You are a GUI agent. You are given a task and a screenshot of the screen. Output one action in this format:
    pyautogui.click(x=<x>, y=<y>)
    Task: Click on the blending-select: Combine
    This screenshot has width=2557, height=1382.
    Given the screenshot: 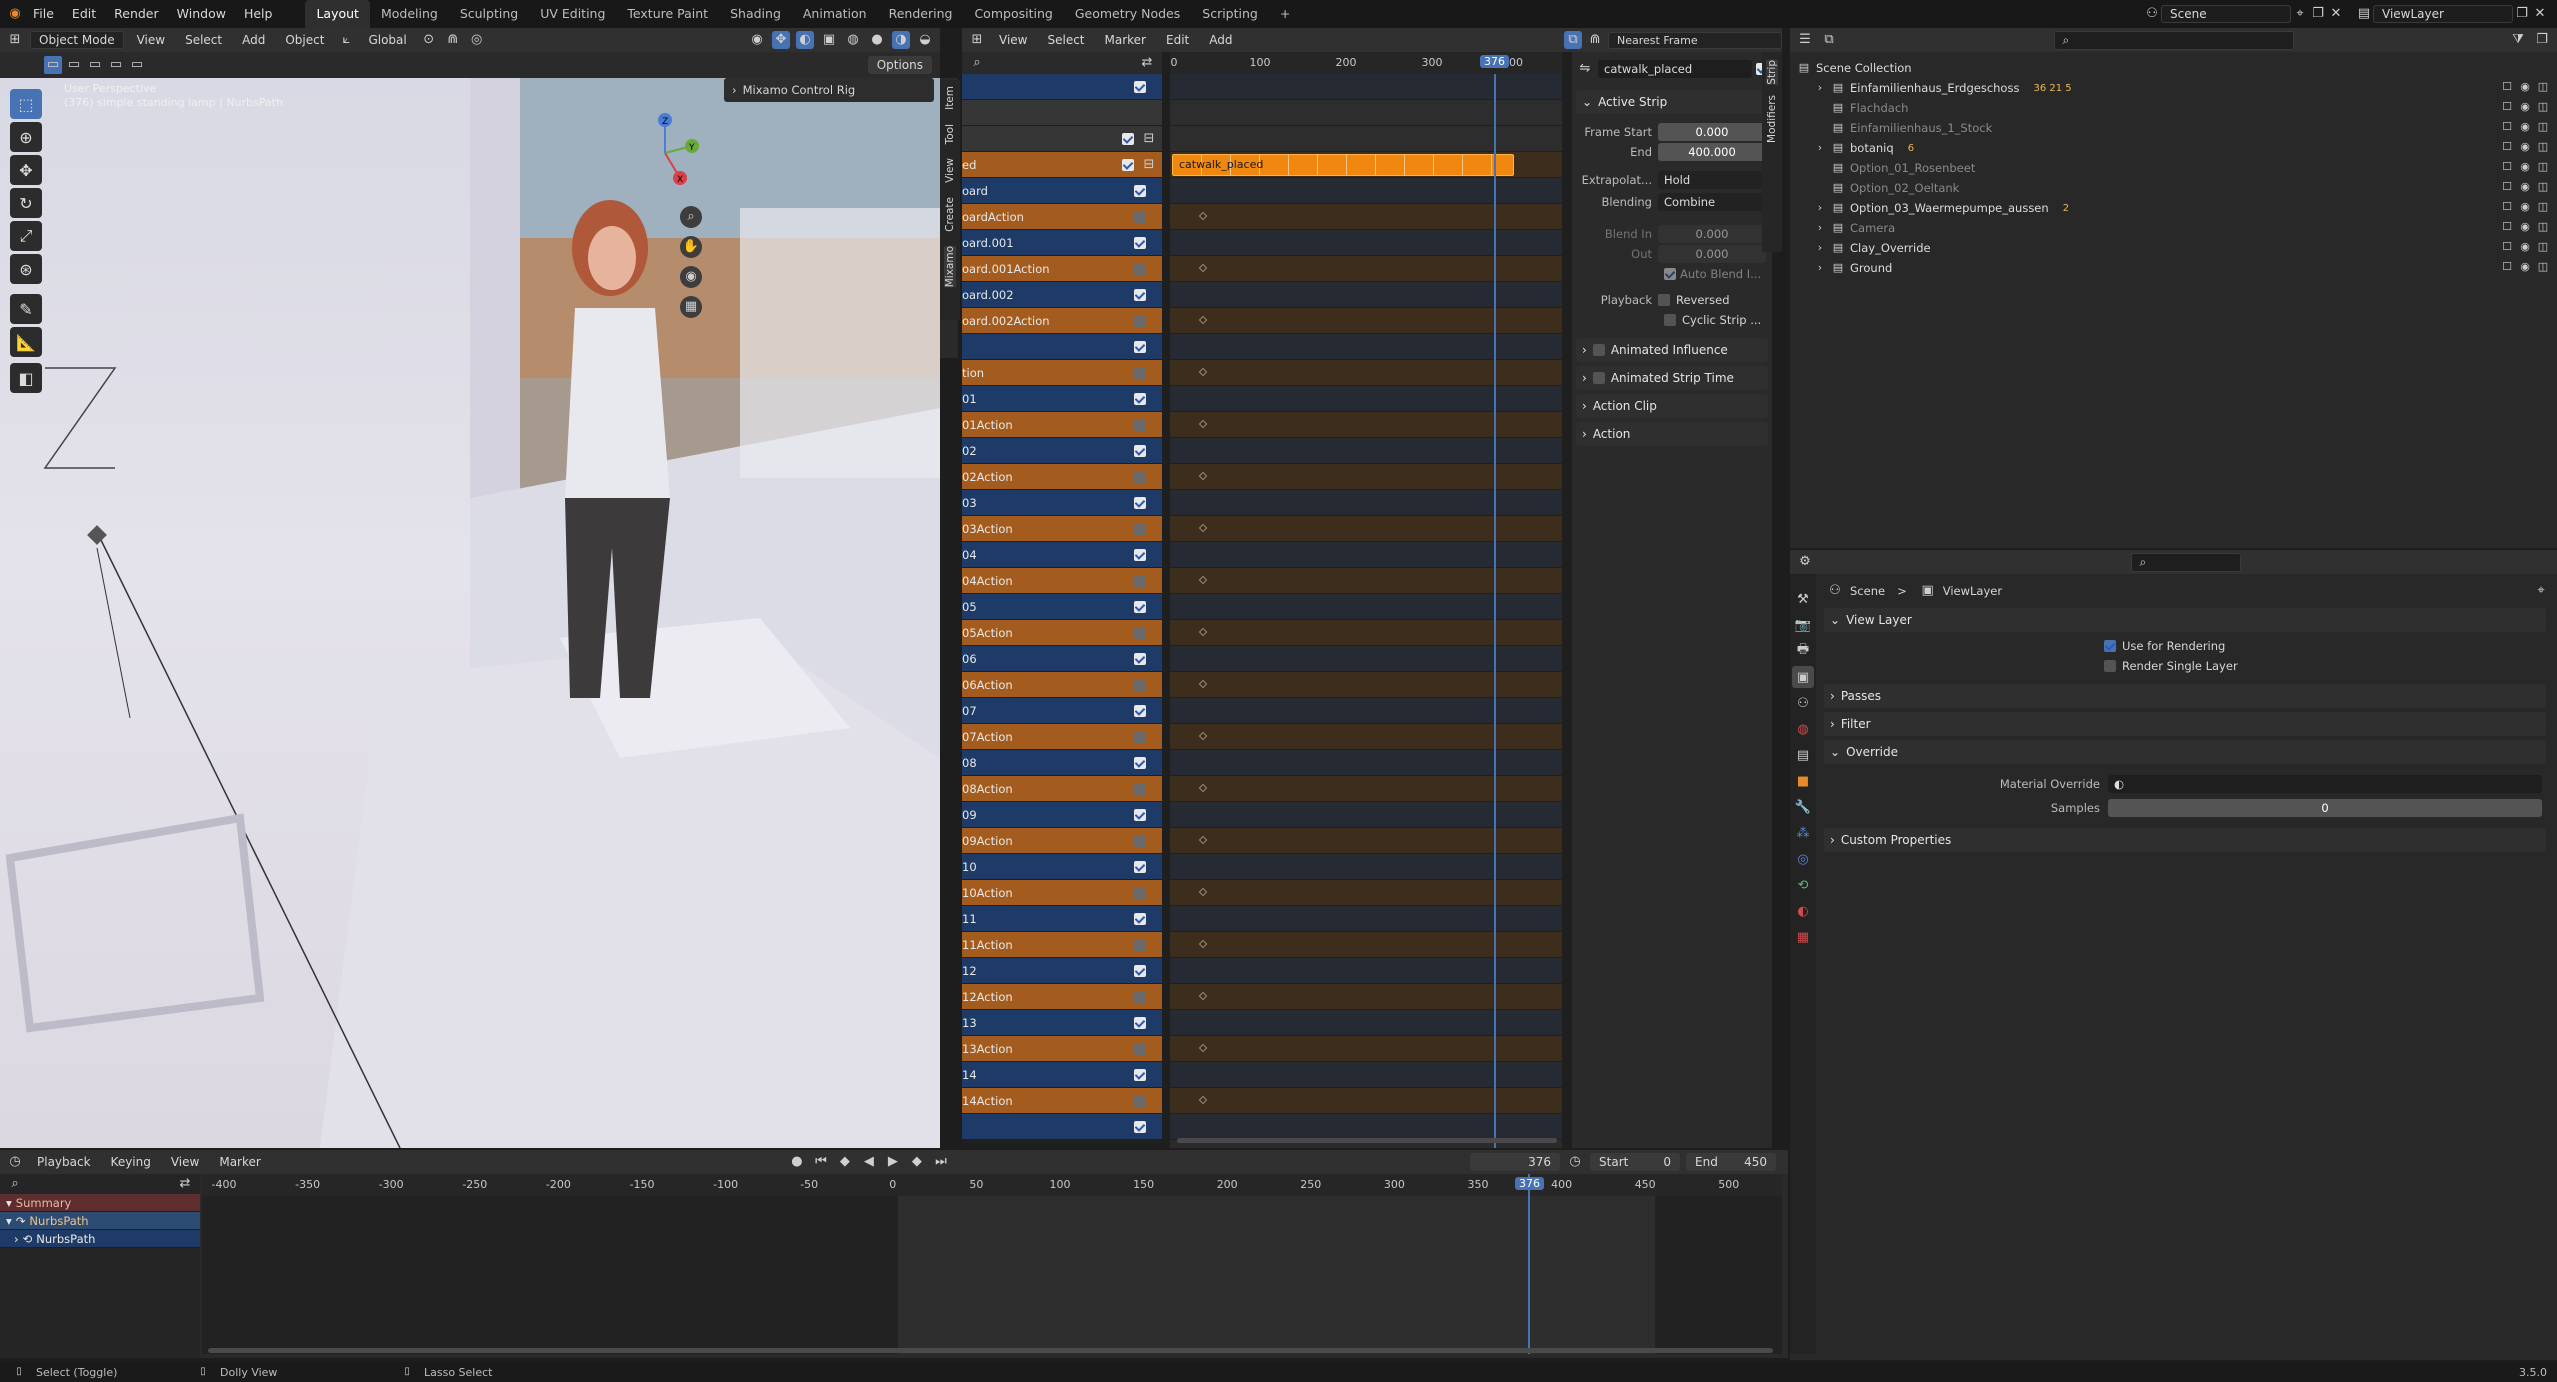 What is the action you would take?
    pyautogui.click(x=1712, y=202)
    